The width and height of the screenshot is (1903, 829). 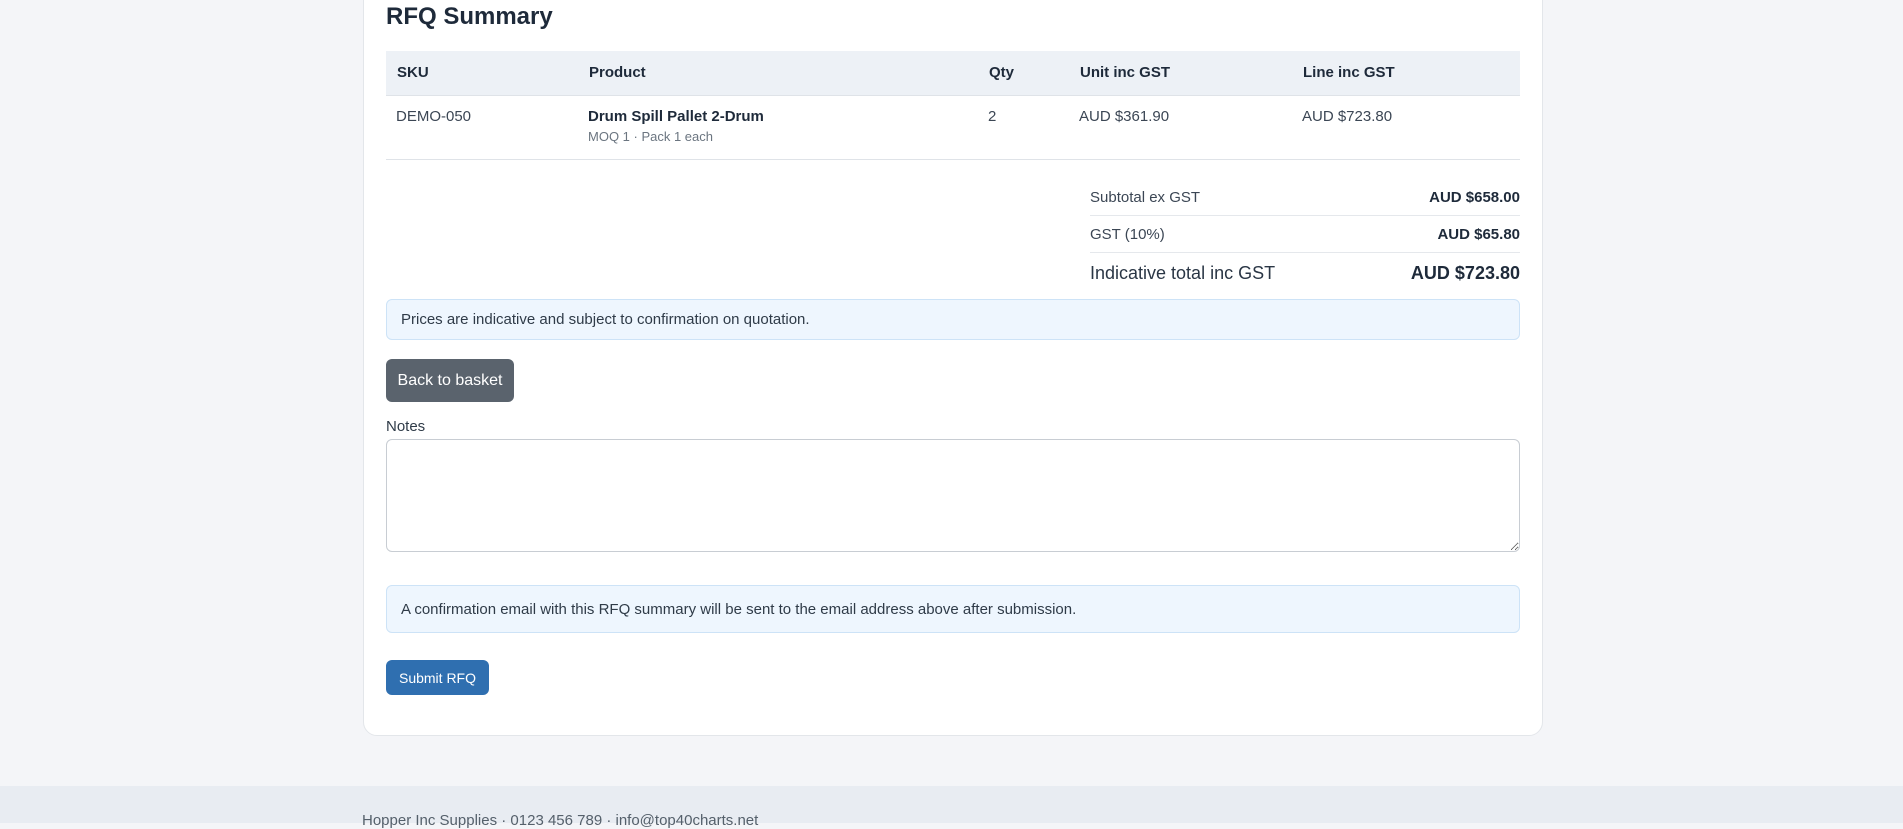 What do you see at coordinates (1023, 127) in the screenshot?
I see `cell-qty: 2` at bounding box center [1023, 127].